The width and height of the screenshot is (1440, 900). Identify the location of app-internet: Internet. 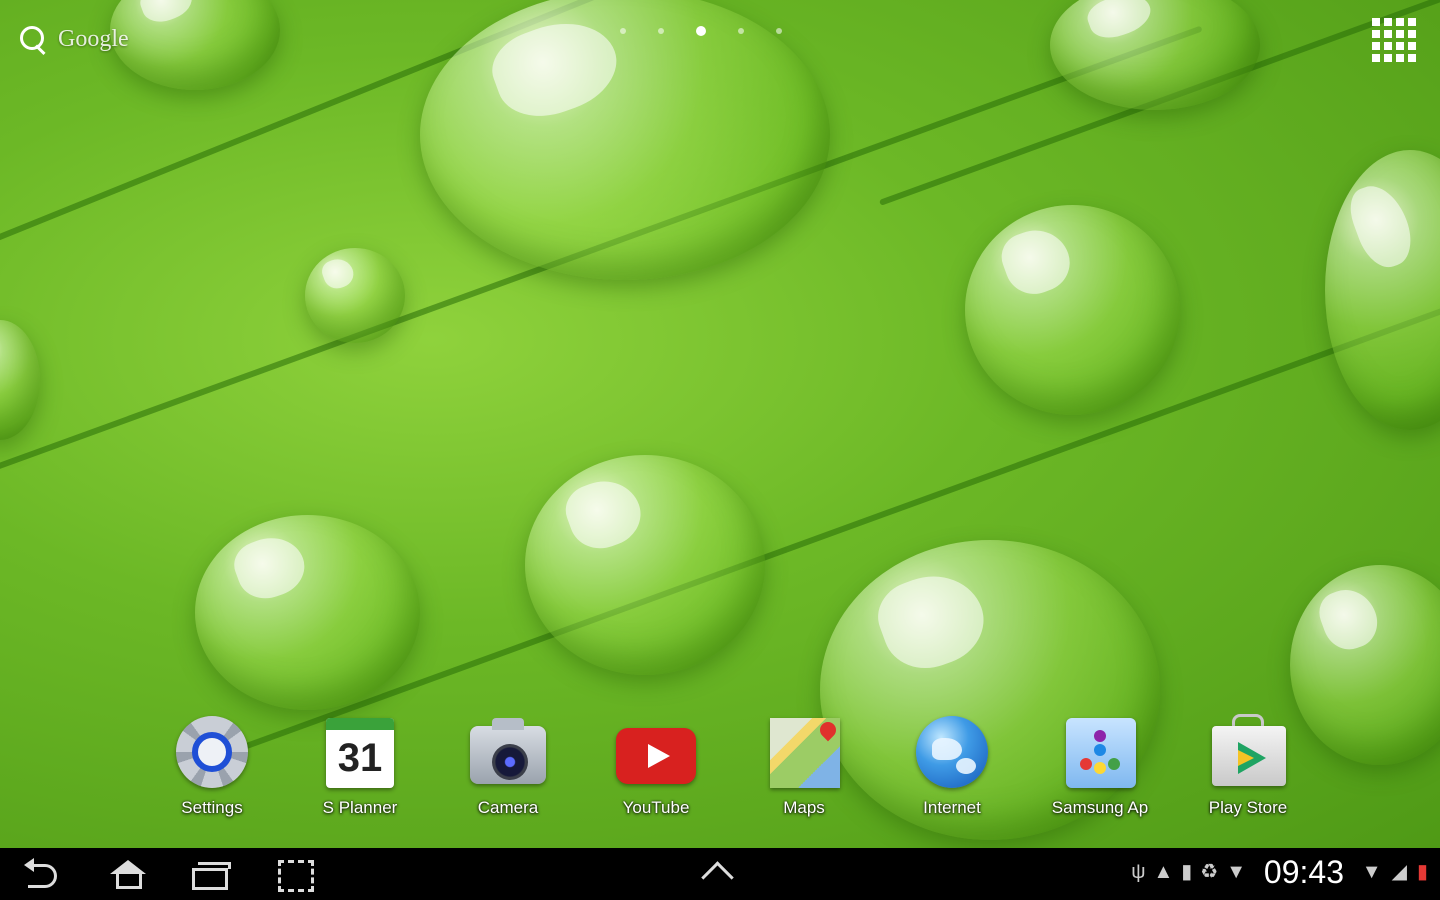
(952, 772).